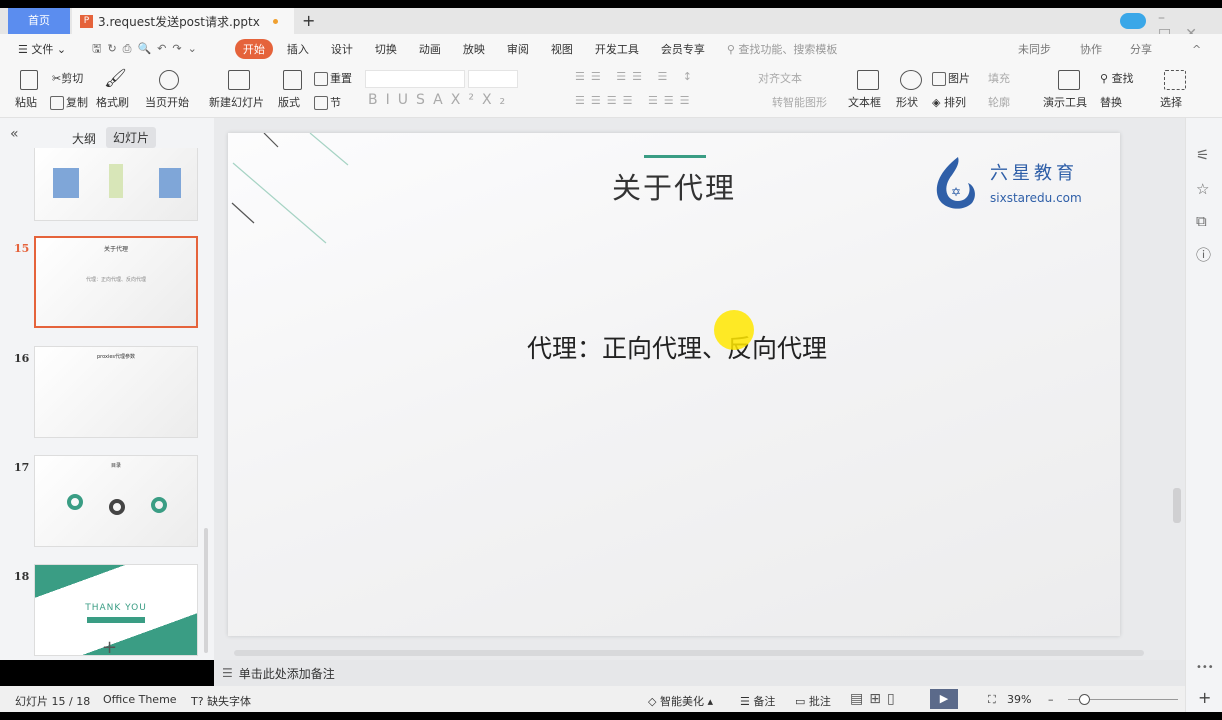 The width and height of the screenshot is (1222, 720). Describe the element at coordinates (1091, 49) in the screenshot. I see `collab-button: 协作` at that location.